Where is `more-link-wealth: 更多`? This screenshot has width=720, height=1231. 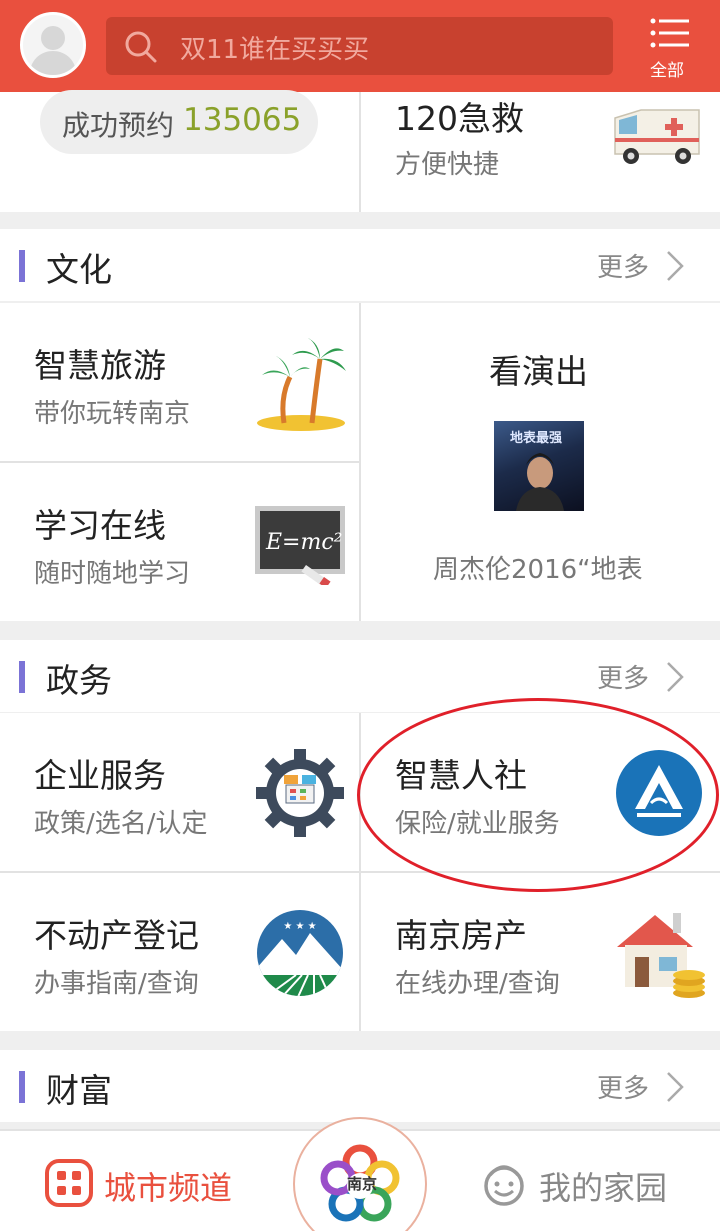 more-link-wealth: 更多 is located at coordinates (623, 1086).